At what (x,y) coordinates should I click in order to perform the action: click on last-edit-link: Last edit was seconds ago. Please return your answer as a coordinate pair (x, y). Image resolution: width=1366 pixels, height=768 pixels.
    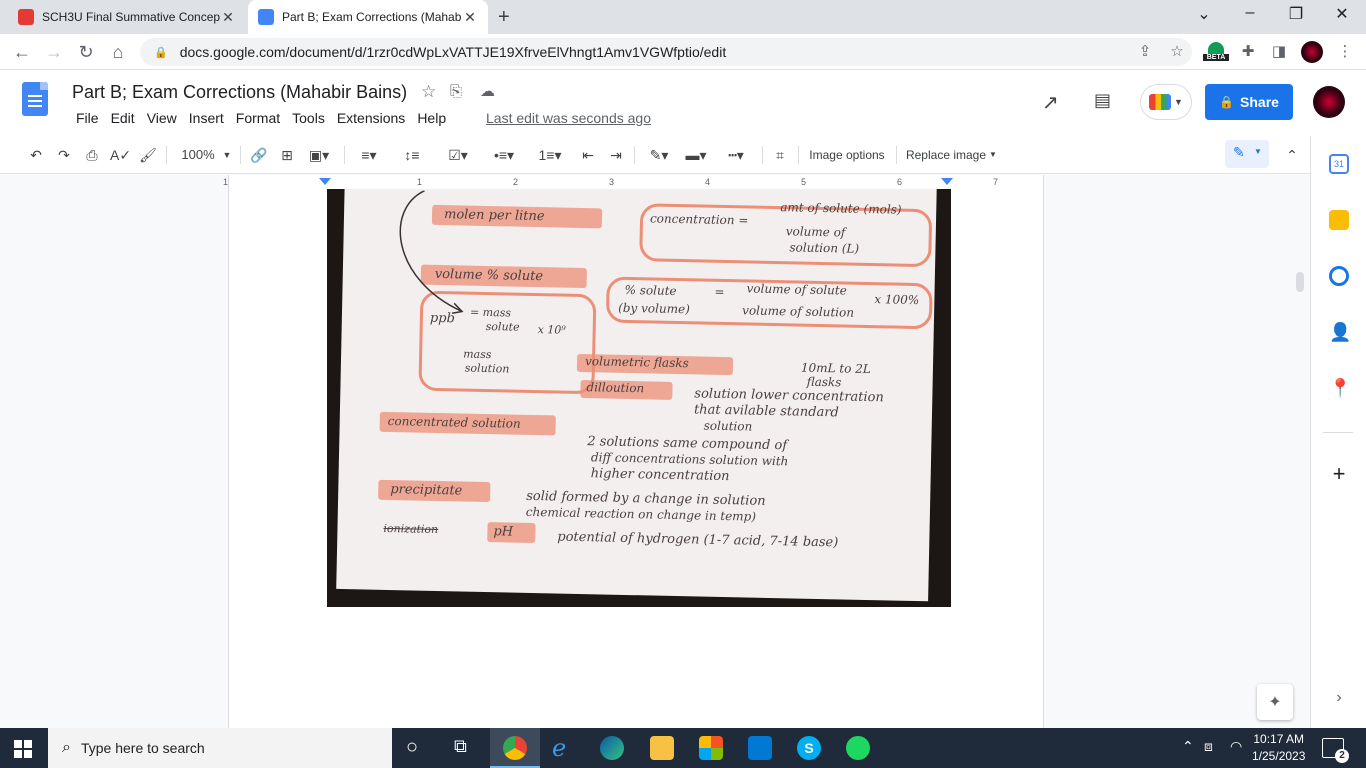
    Looking at the image, I should click on (568, 118).